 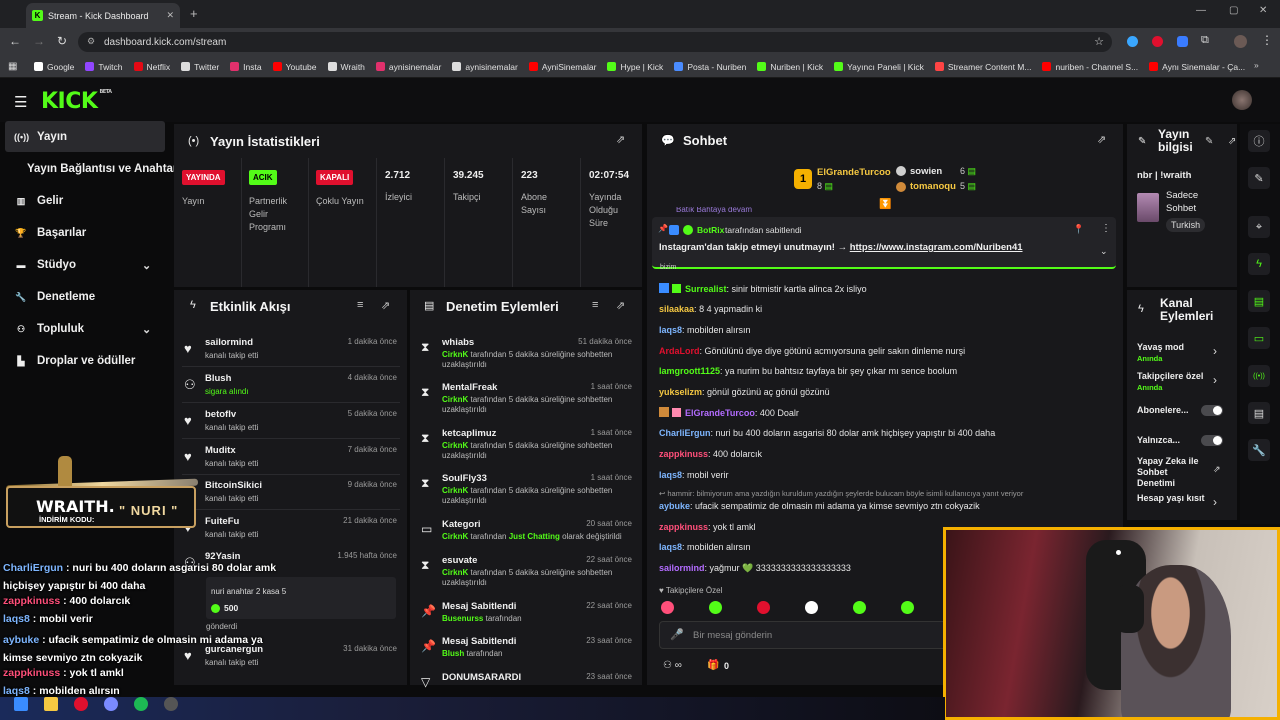 I want to click on bookmark-item: Posta - Nuriben, so click(x=710, y=67).